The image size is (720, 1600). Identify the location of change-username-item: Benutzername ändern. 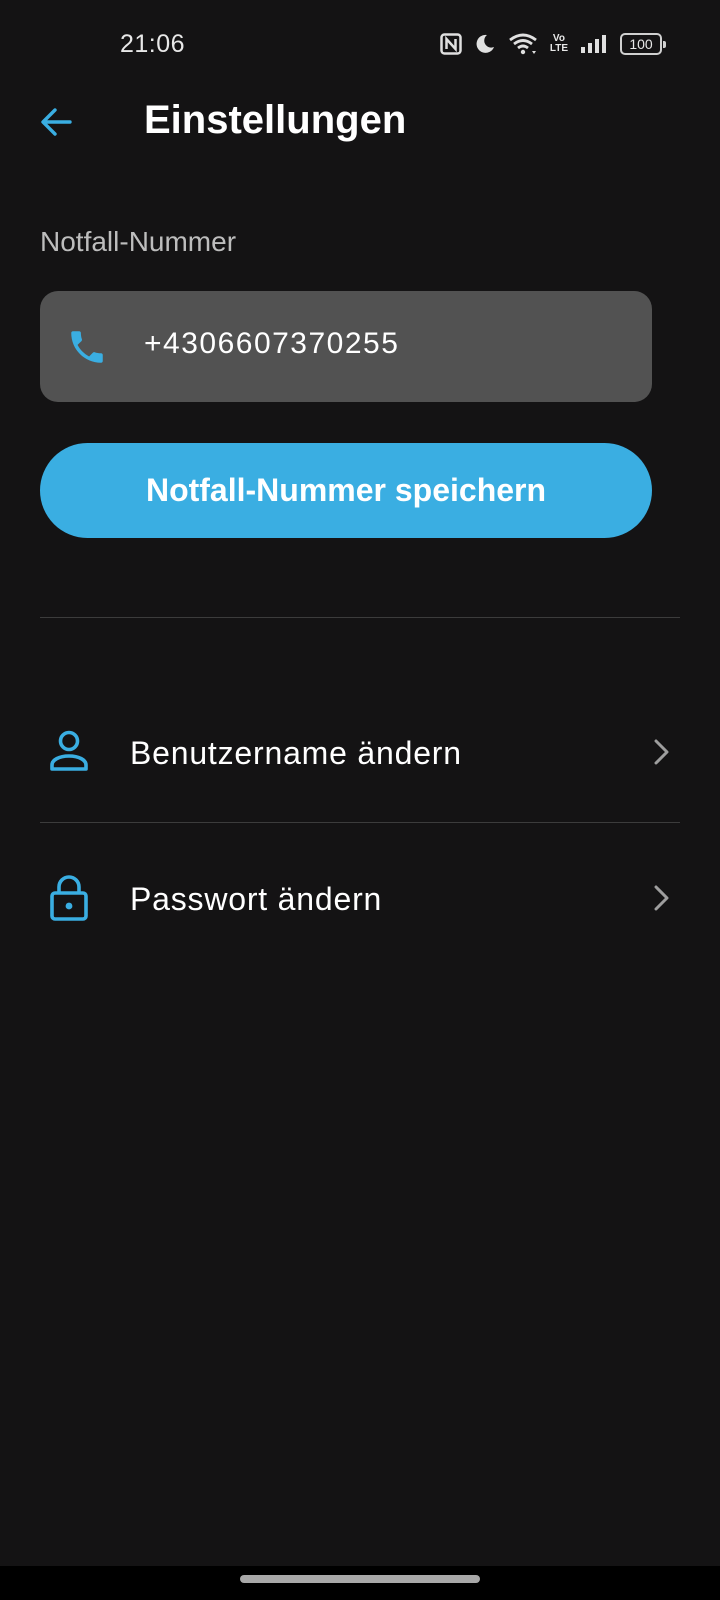
(360, 752).